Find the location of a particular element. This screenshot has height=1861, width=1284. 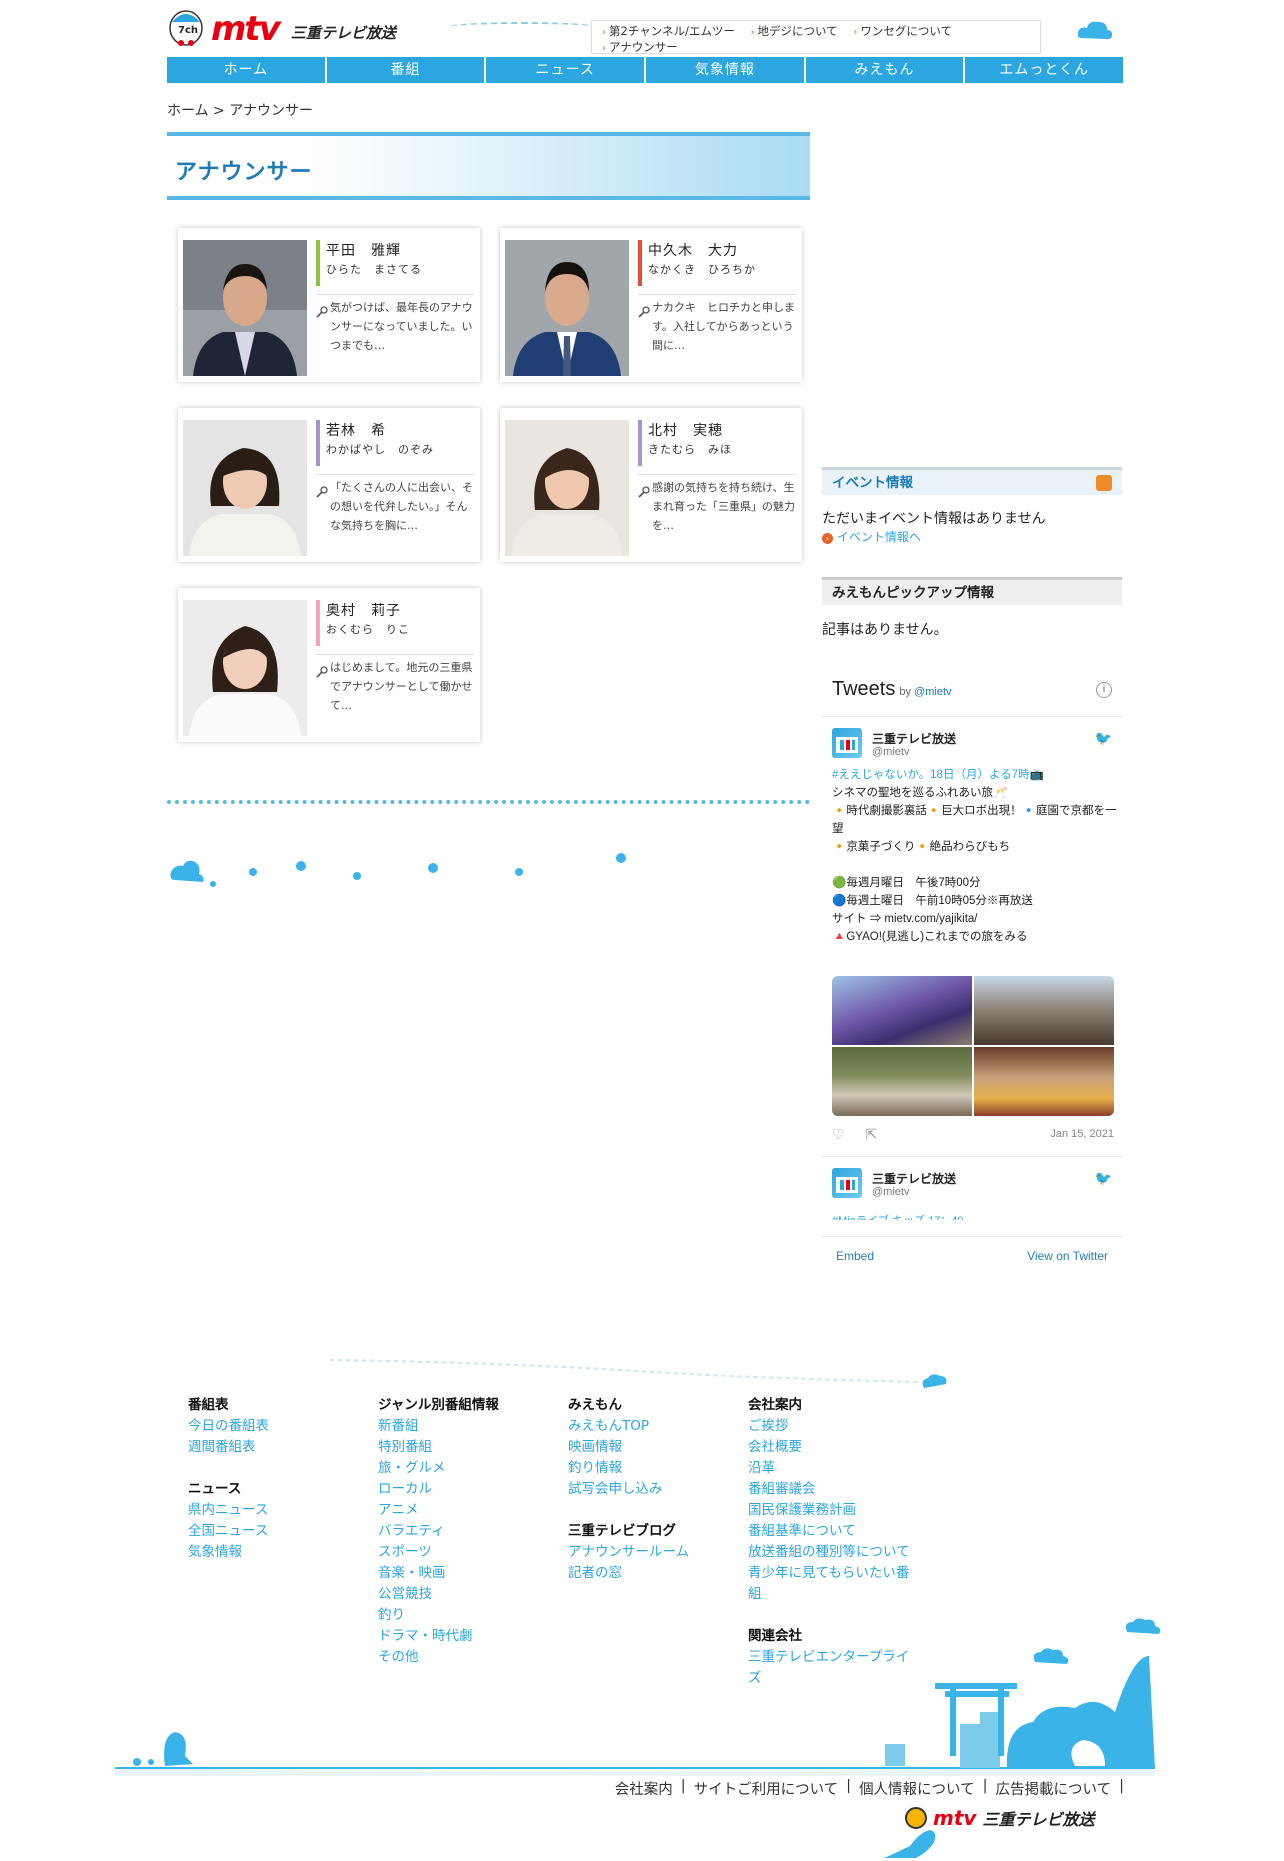

footer-link: 組 is located at coordinates (829, 1594).